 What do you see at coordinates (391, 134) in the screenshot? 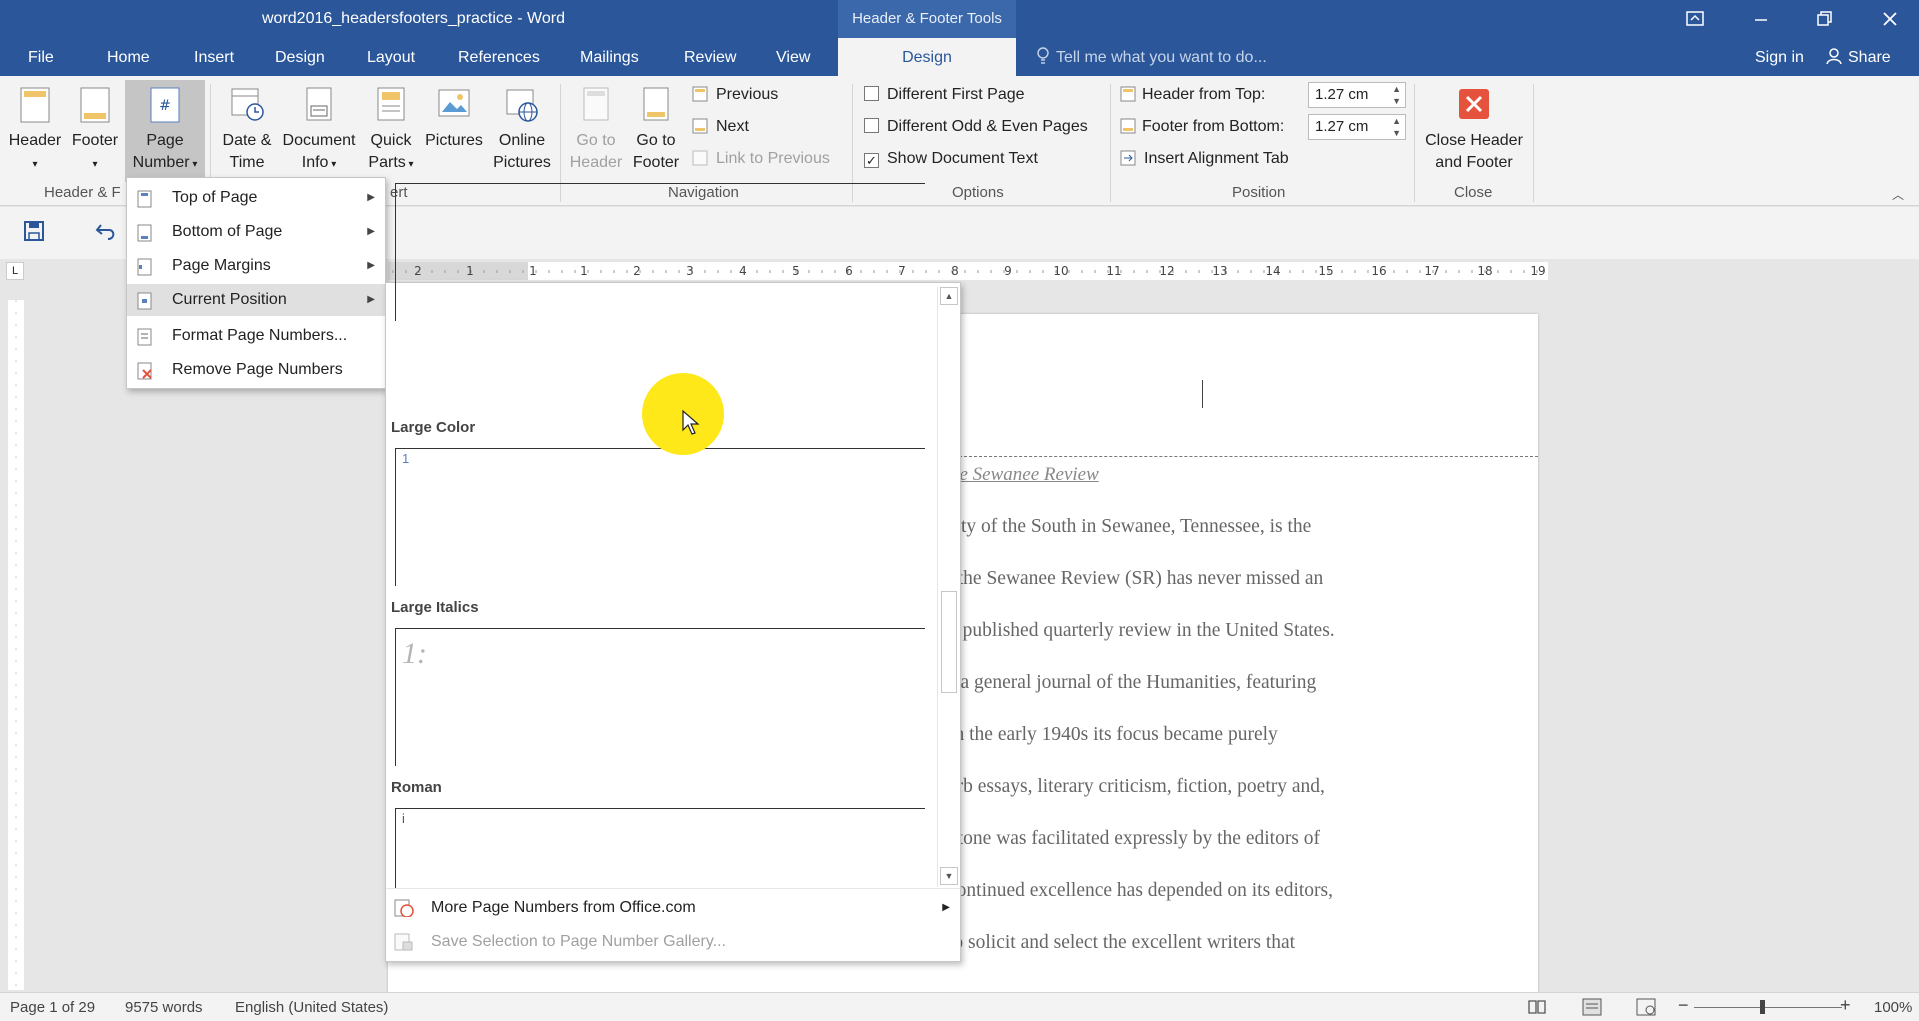
I see `quick-parts-button: Quick Parts ▾` at bounding box center [391, 134].